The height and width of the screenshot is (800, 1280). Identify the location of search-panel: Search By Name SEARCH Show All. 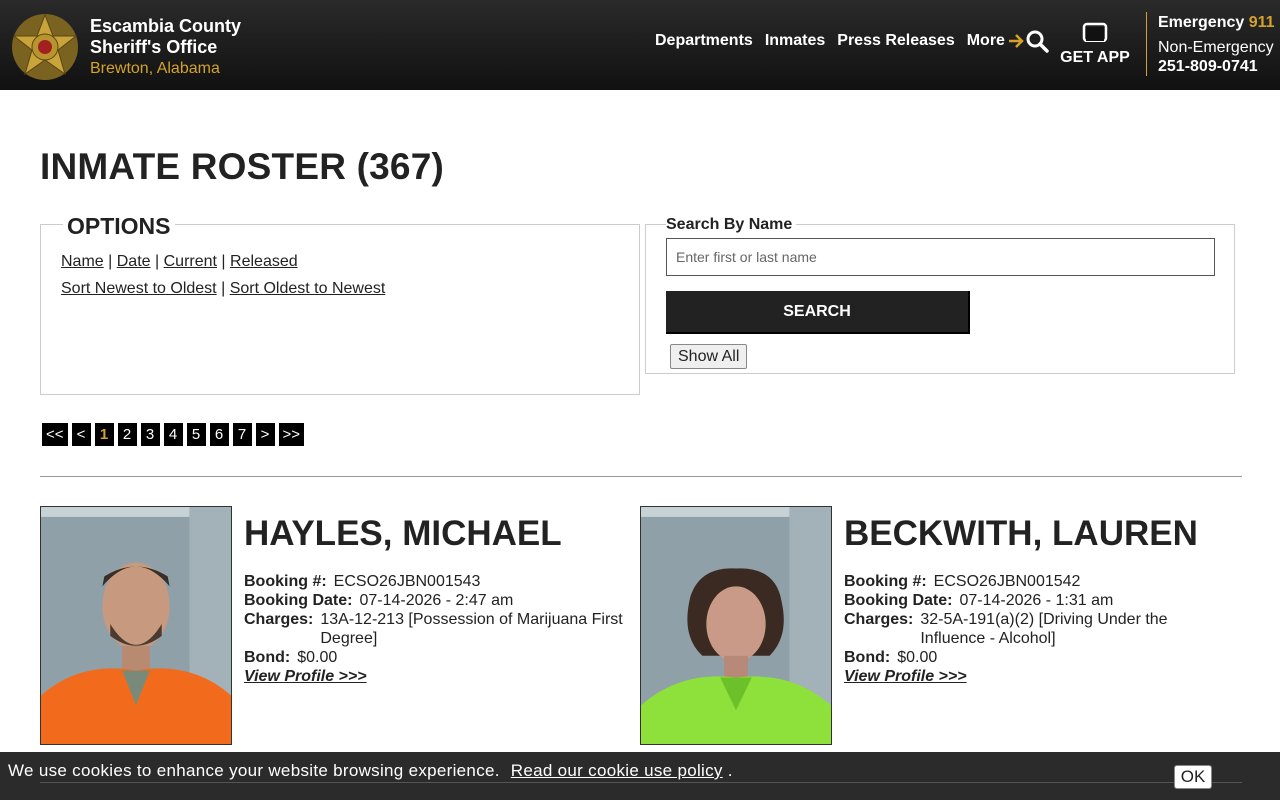
(940, 295).